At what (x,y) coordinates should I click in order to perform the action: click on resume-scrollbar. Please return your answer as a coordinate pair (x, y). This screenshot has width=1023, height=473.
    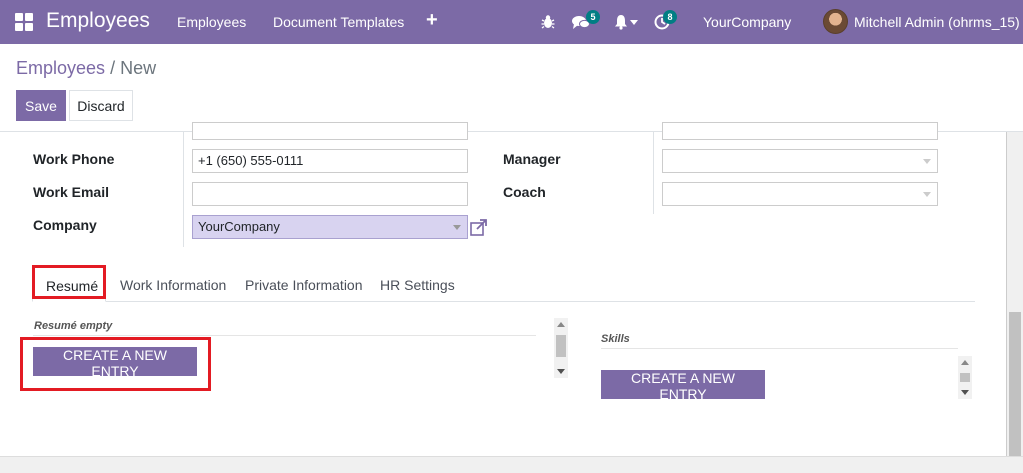
    Looking at the image, I should click on (561, 348).